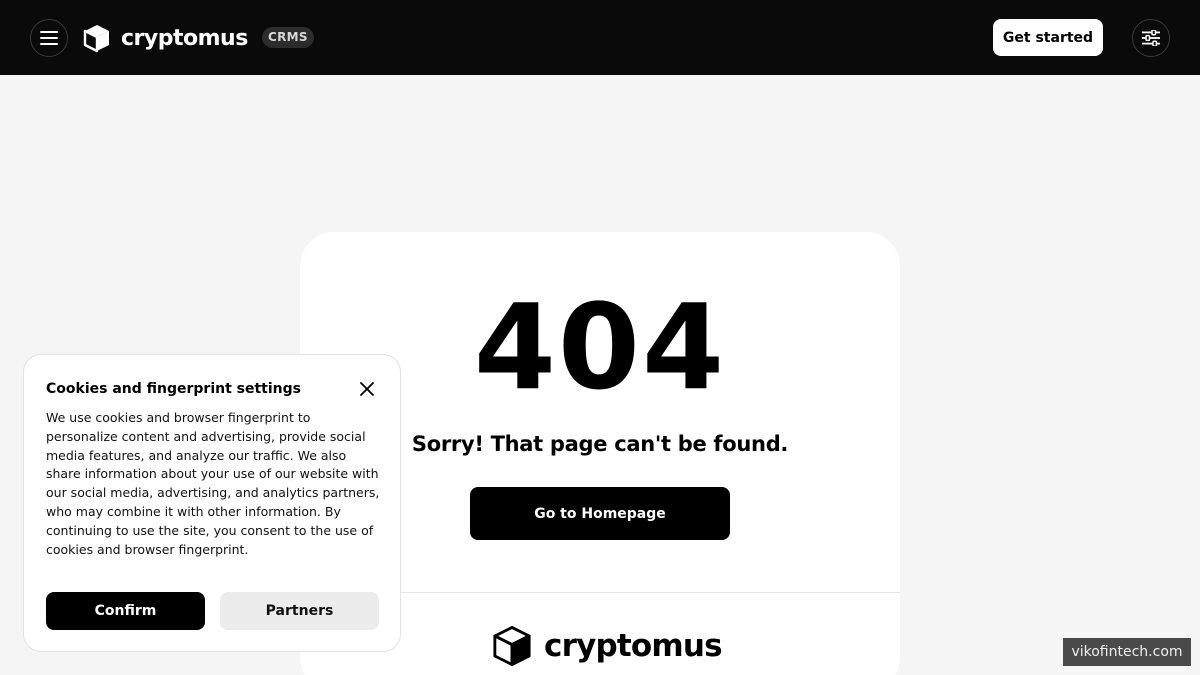 The width and height of the screenshot is (1200, 675). What do you see at coordinates (1048, 37) in the screenshot?
I see `get-started-button: Get started` at bounding box center [1048, 37].